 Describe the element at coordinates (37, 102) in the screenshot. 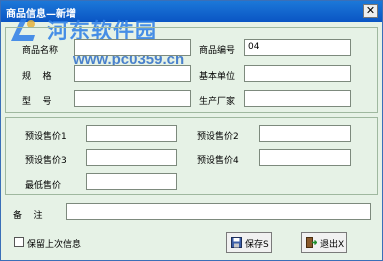

I see `model-label: 型 号` at that location.